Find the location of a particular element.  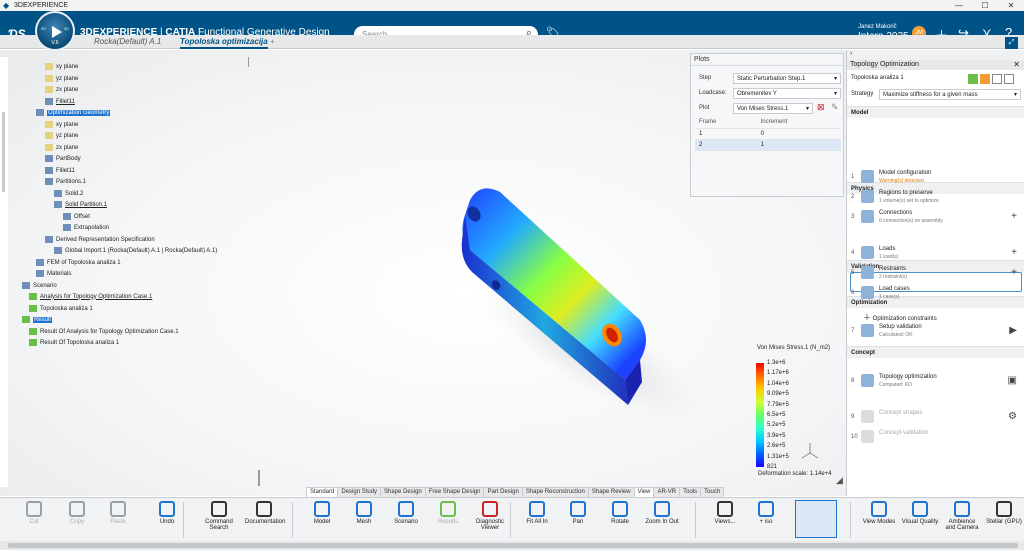

table-row: 2 1 is located at coordinates (768, 145).